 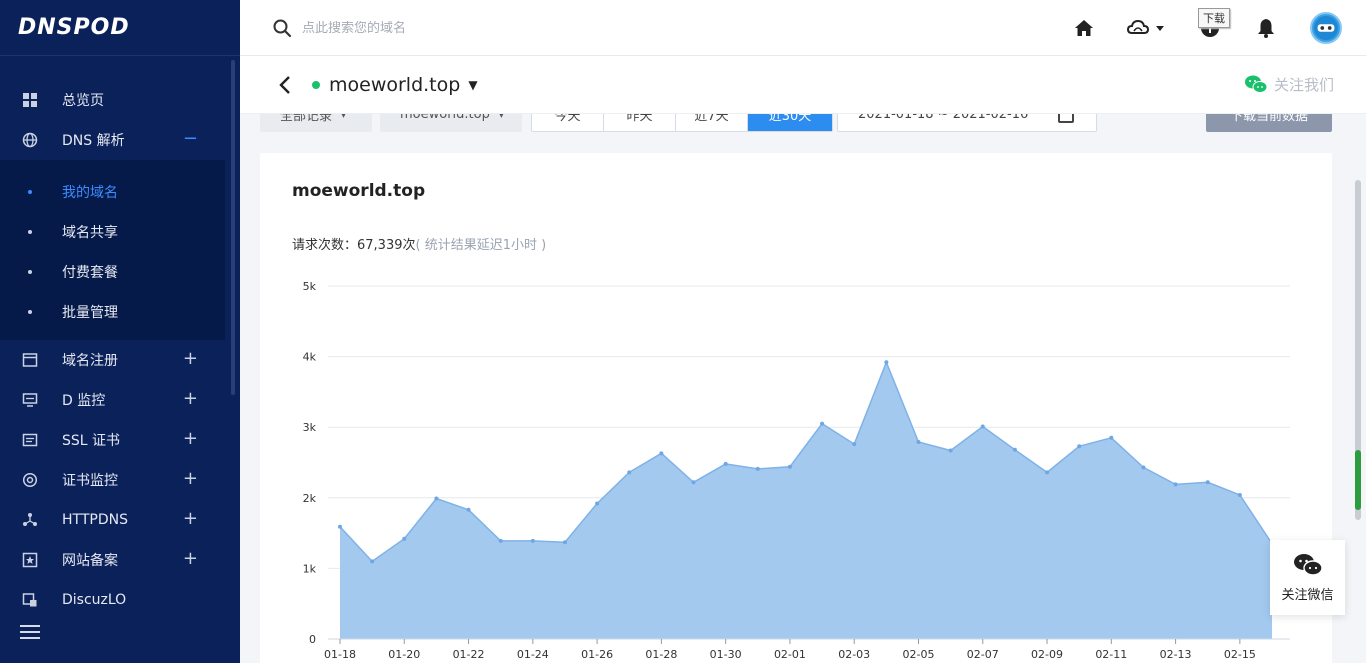 I want to click on x-tick-label: 01-20, so click(x=404, y=654).